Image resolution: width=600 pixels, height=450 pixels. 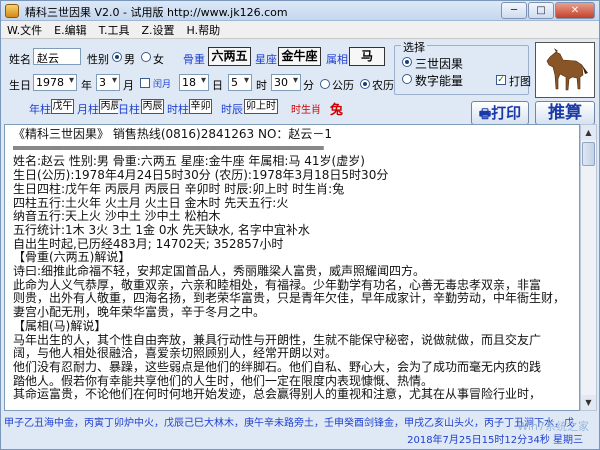 I want to click on year-select: 1978, so click(x=55, y=82).